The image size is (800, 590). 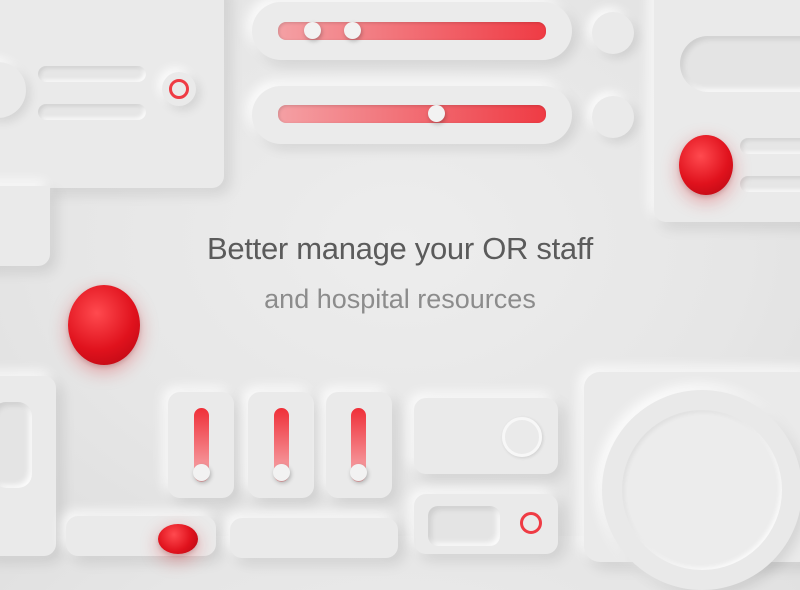 What do you see at coordinates (486, 436) in the screenshot?
I see `toggle-card` at bounding box center [486, 436].